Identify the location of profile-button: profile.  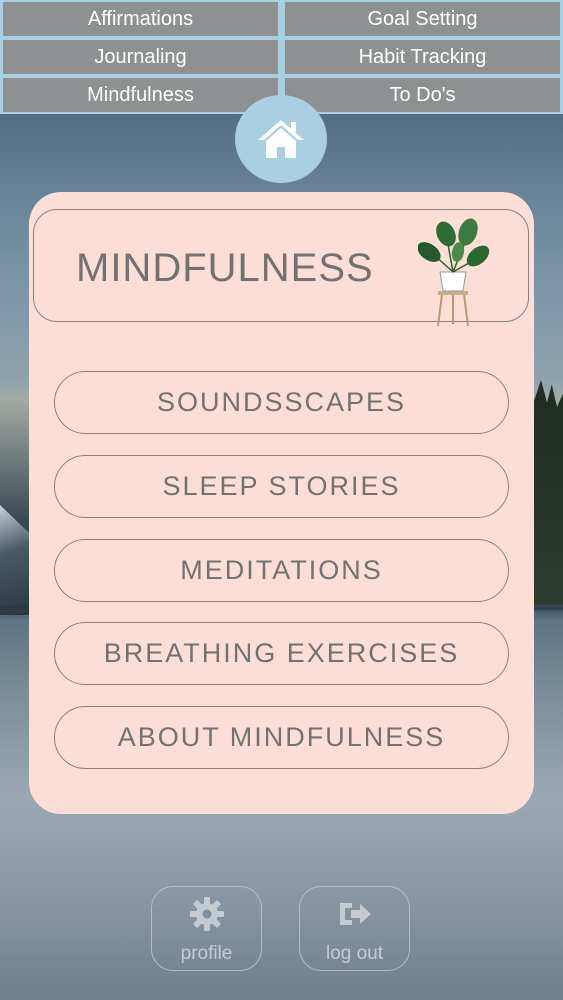
(206, 928).